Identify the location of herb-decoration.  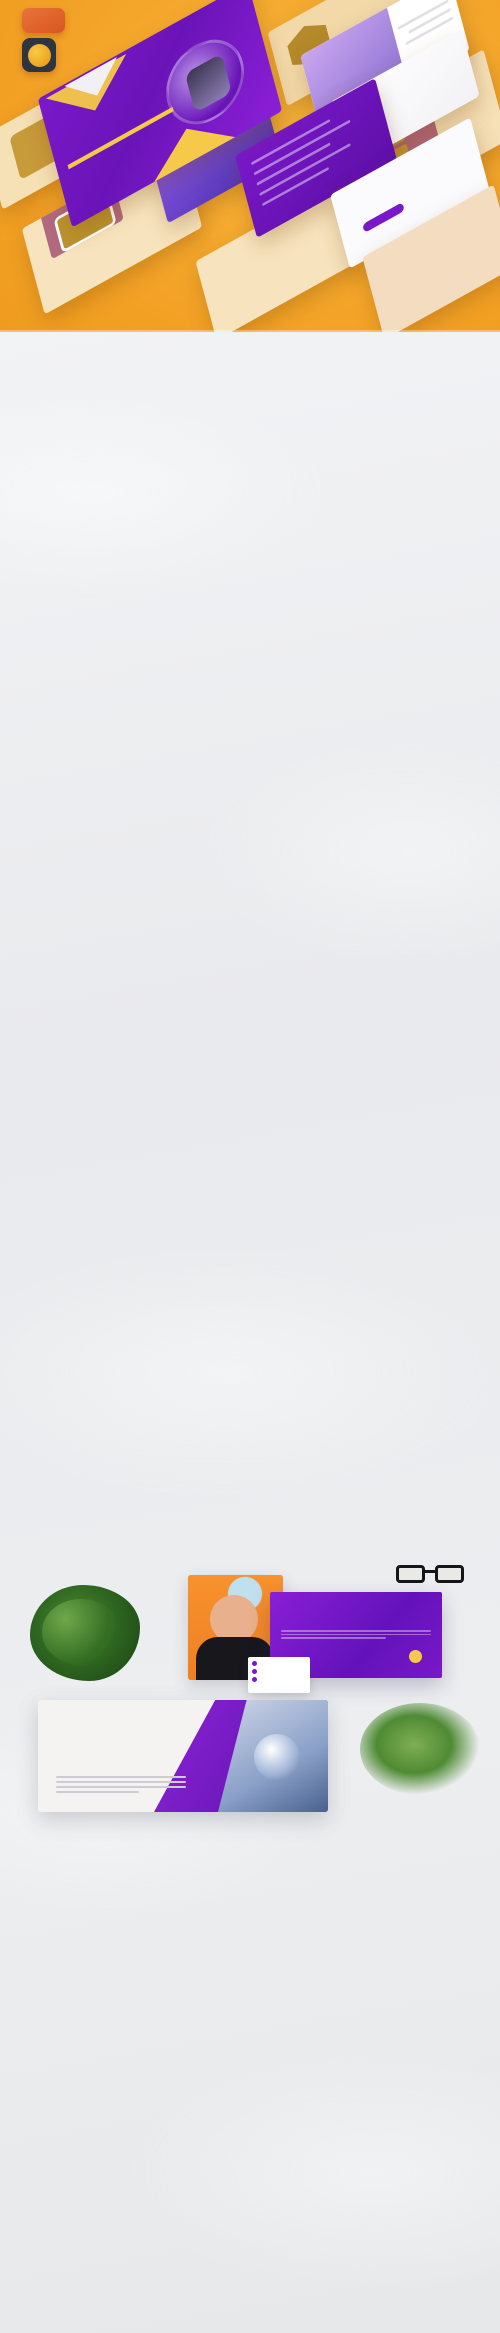
(85, 1633).